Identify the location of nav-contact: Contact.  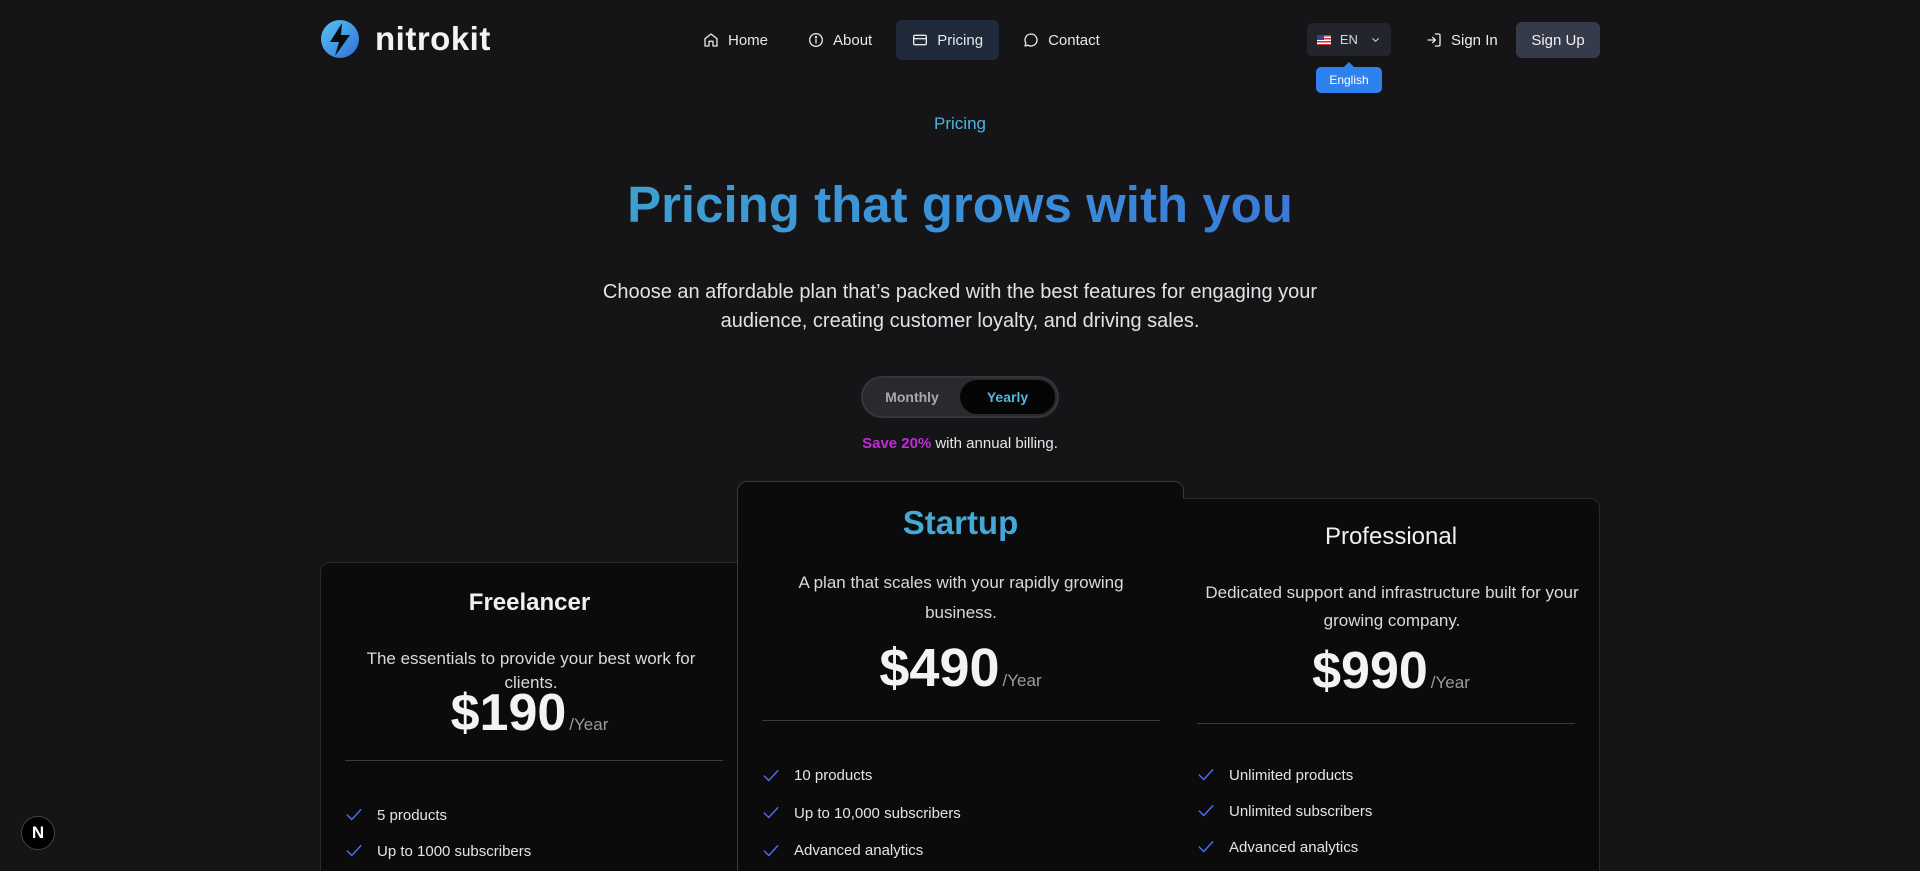
(1061, 40).